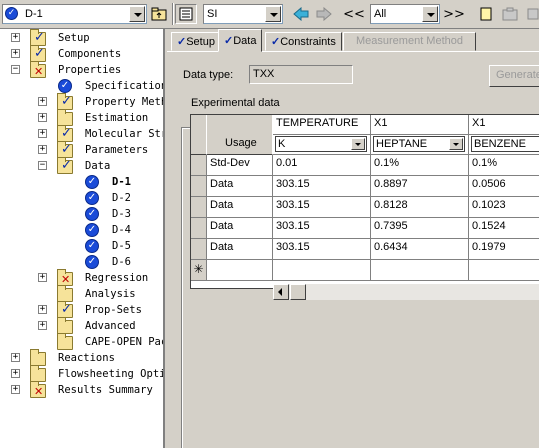  I want to click on tree-item-components: + ✓ Components, so click(81, 53).